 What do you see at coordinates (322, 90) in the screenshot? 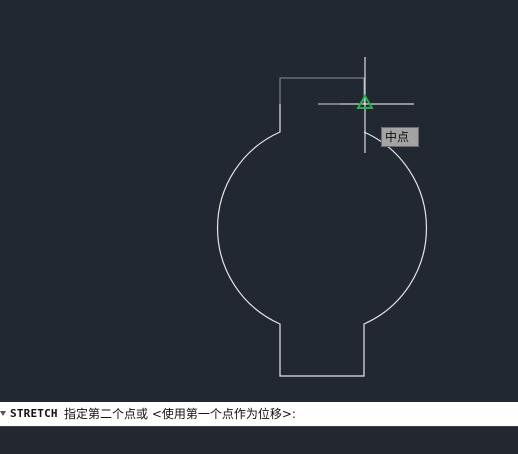
I see `stretch-preview-outline` at bounding box center [322, 90].